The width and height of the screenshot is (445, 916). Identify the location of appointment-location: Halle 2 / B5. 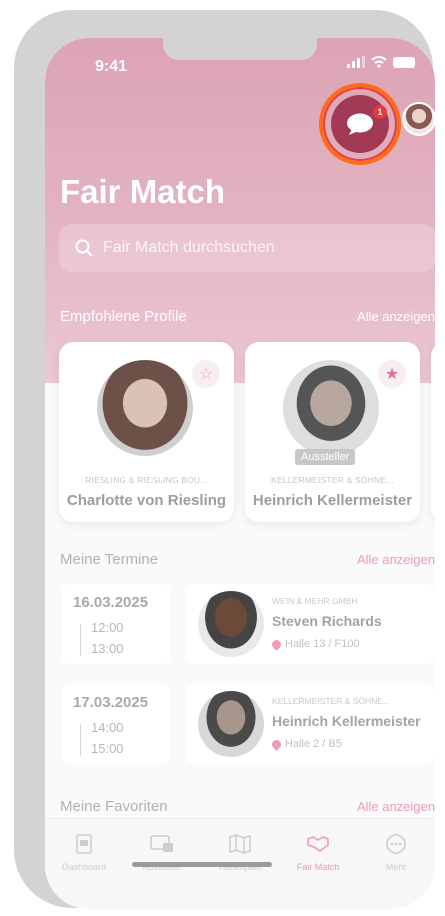
(306, 744).